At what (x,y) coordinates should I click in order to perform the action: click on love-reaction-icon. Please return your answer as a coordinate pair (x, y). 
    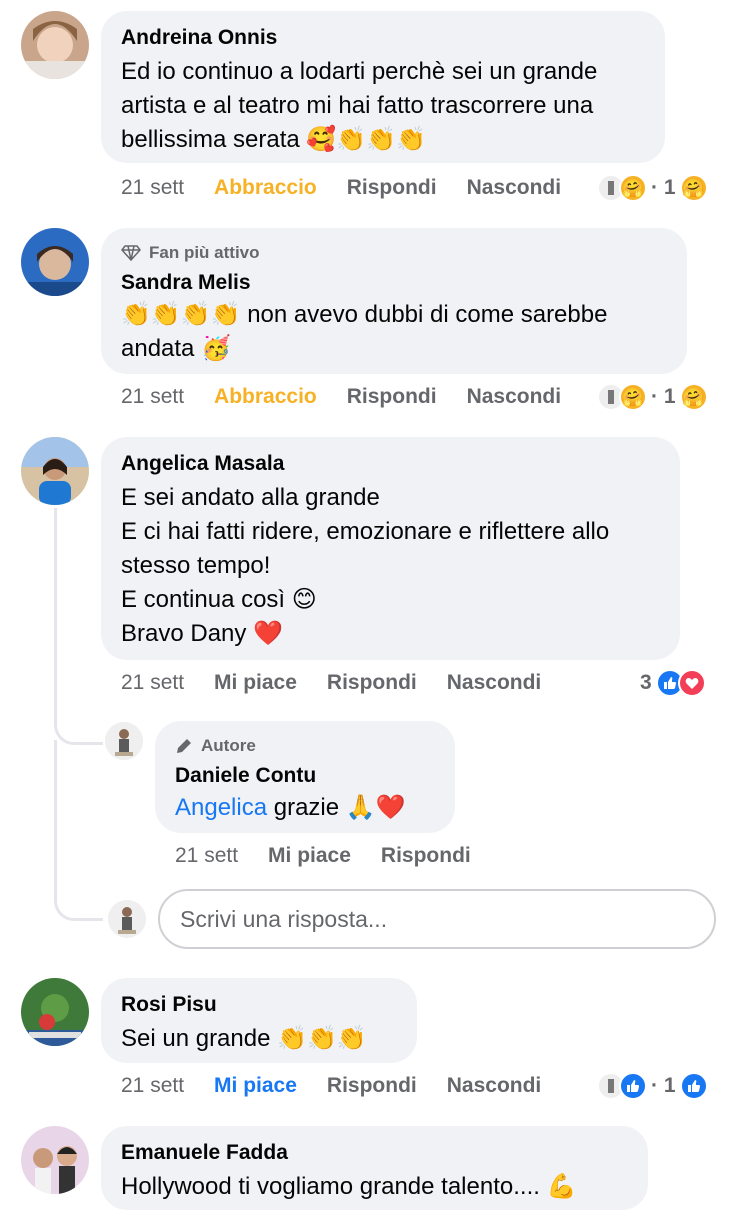
    Looking at the image, I should click on (691, 683).